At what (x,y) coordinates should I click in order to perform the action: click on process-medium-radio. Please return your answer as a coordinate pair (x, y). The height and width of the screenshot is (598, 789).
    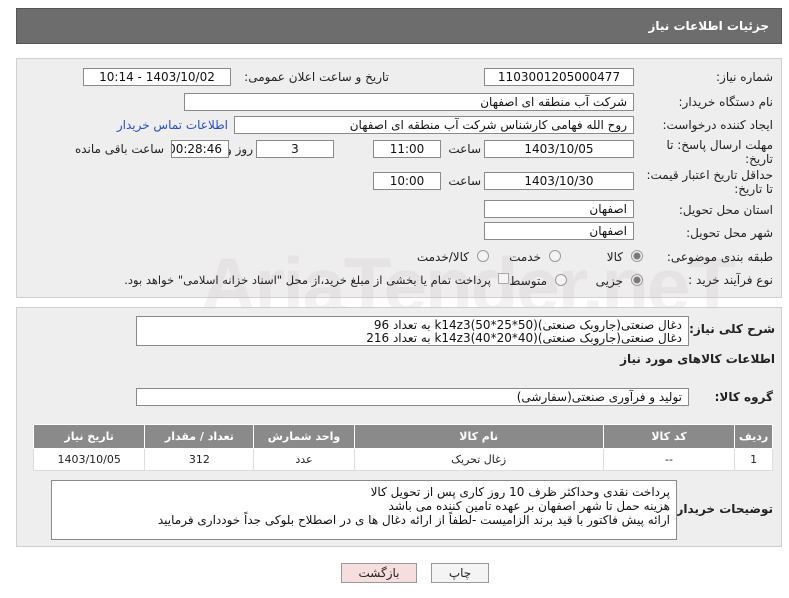
    Looking at the image, I should click on (561, 280).